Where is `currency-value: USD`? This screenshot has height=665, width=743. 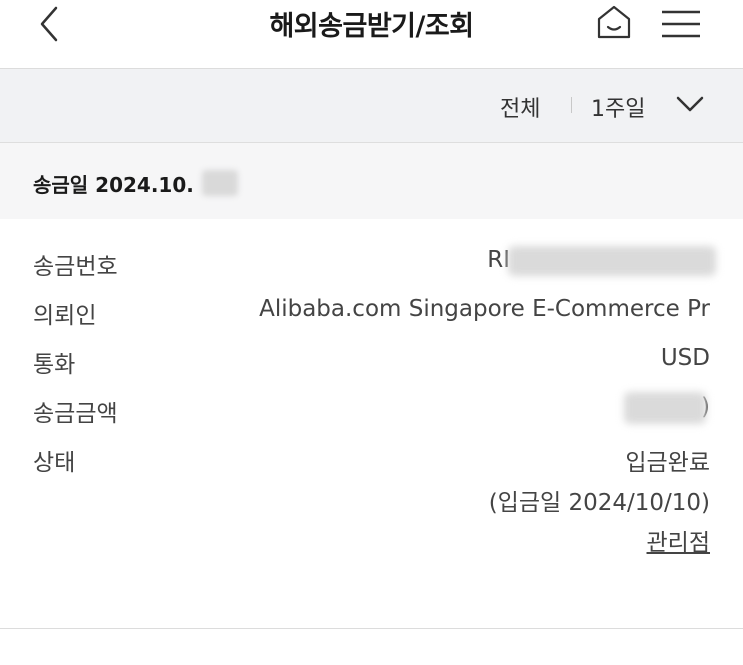
currency-value: USD is located at coordinates (685, 358).